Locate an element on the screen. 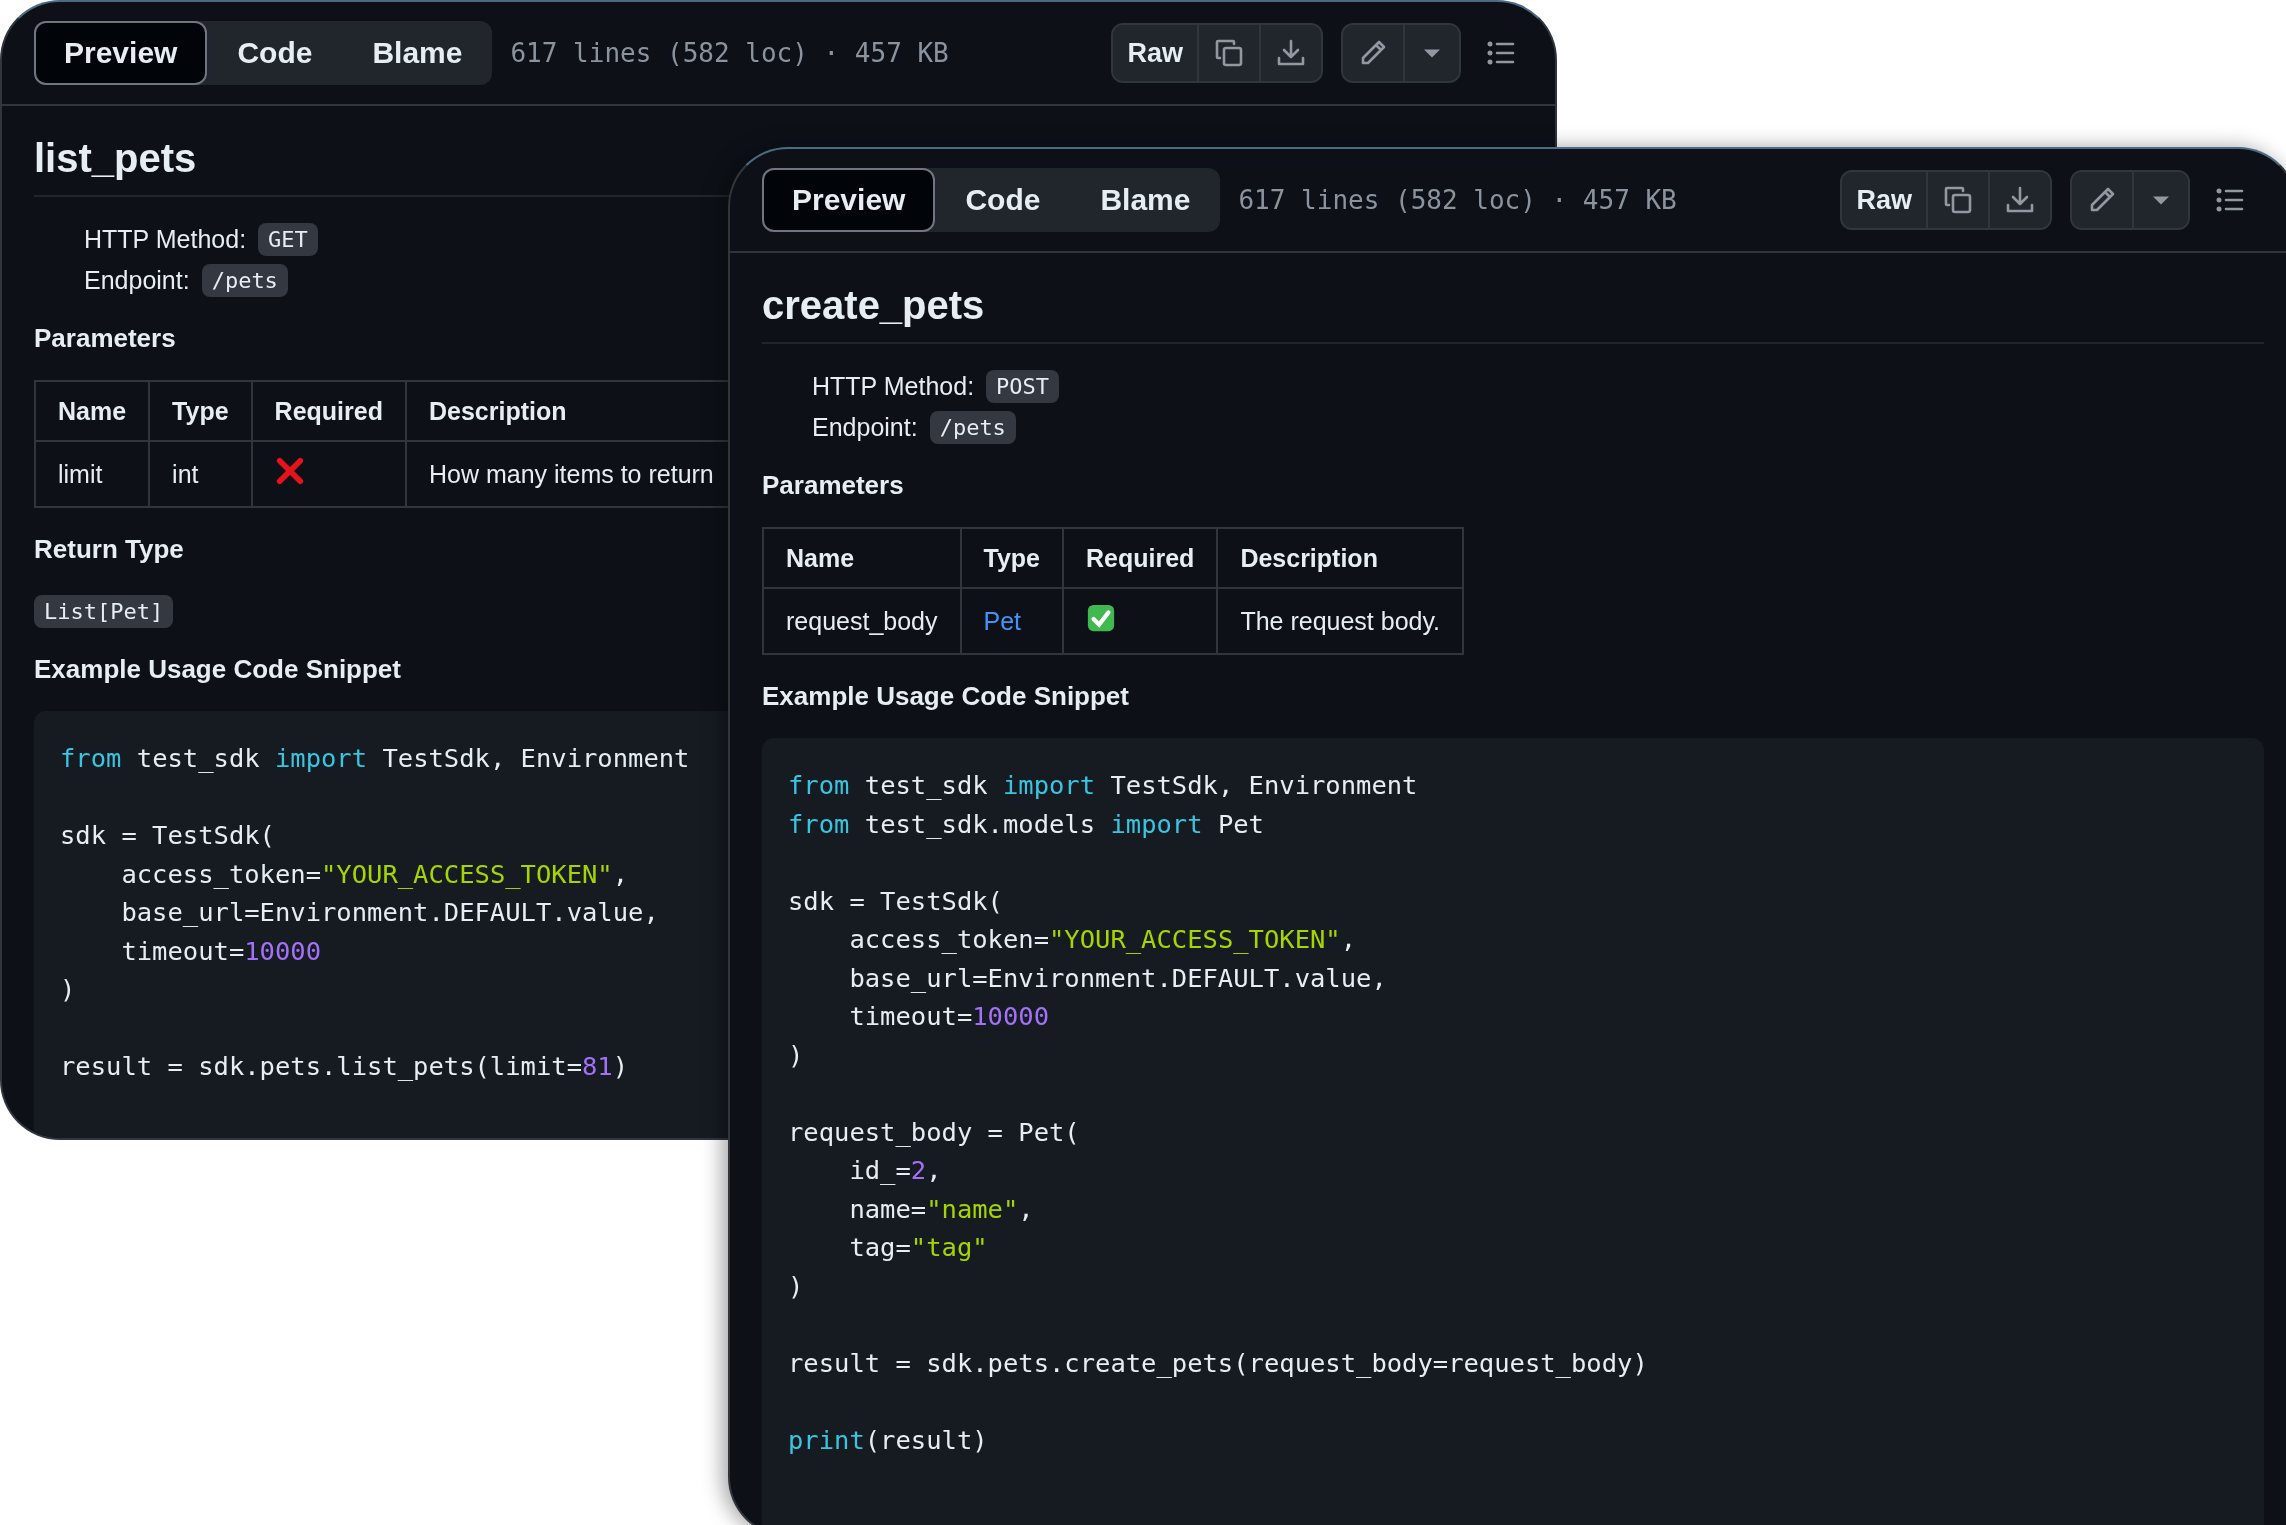 The height and width of the screenshot is (1525, 2286). code-line: tag="tag" is located at coordinates (918, 1247).